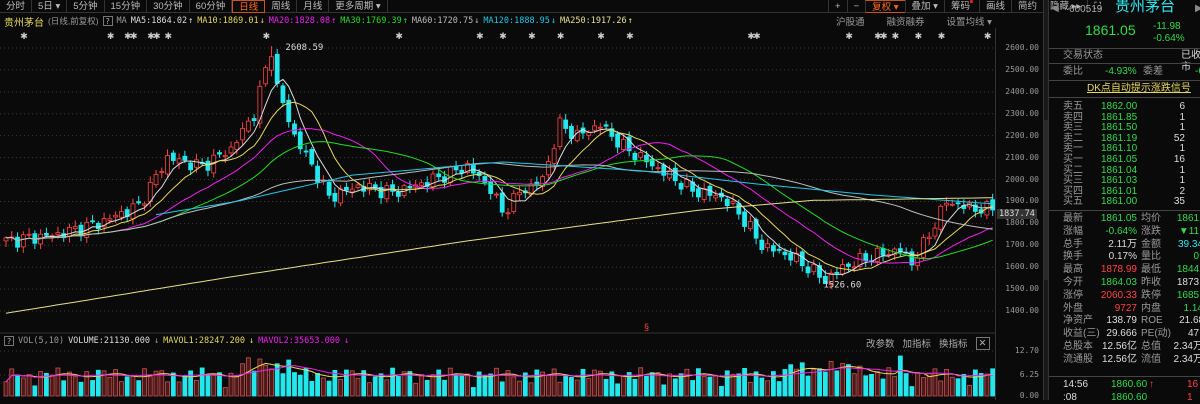  Describe the element at coordinates (168, 6) in the screenshot. I see `tab-period: 30分钟` at that location.